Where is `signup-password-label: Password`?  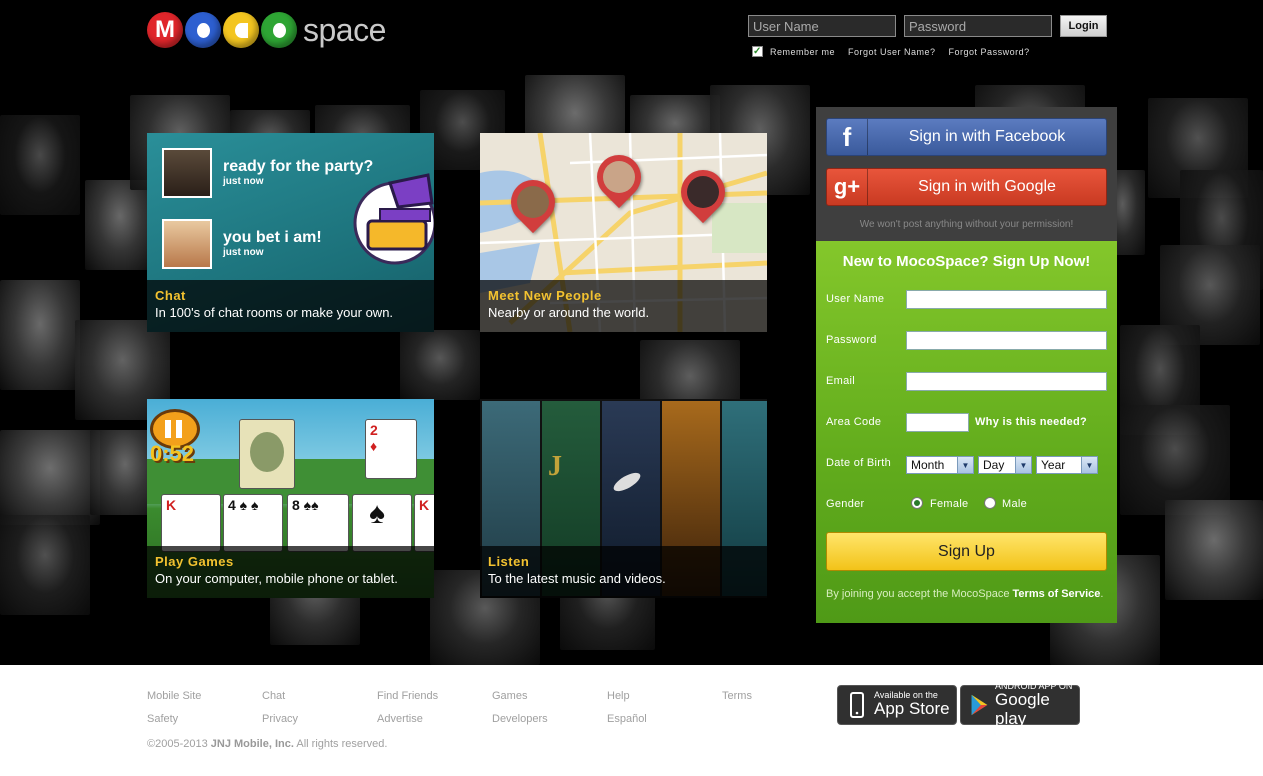
signup-password-label: Password is located at coordinates (851, 340).